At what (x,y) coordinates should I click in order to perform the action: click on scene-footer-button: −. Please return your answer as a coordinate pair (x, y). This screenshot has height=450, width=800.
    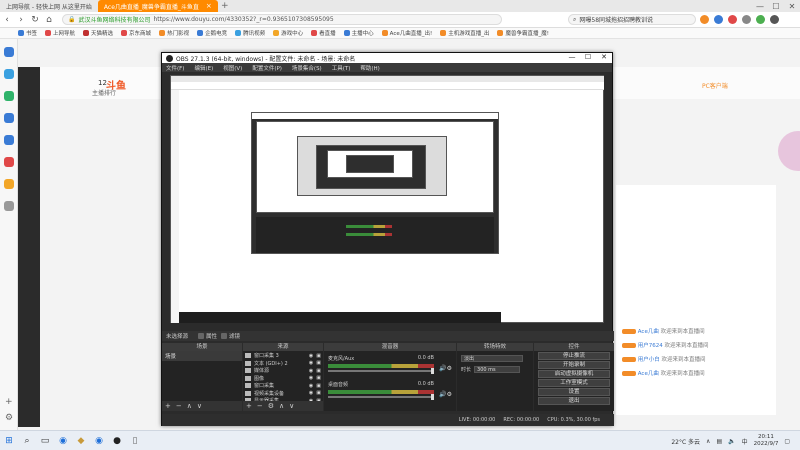
    Looking at the image, I should click on (179, 406).